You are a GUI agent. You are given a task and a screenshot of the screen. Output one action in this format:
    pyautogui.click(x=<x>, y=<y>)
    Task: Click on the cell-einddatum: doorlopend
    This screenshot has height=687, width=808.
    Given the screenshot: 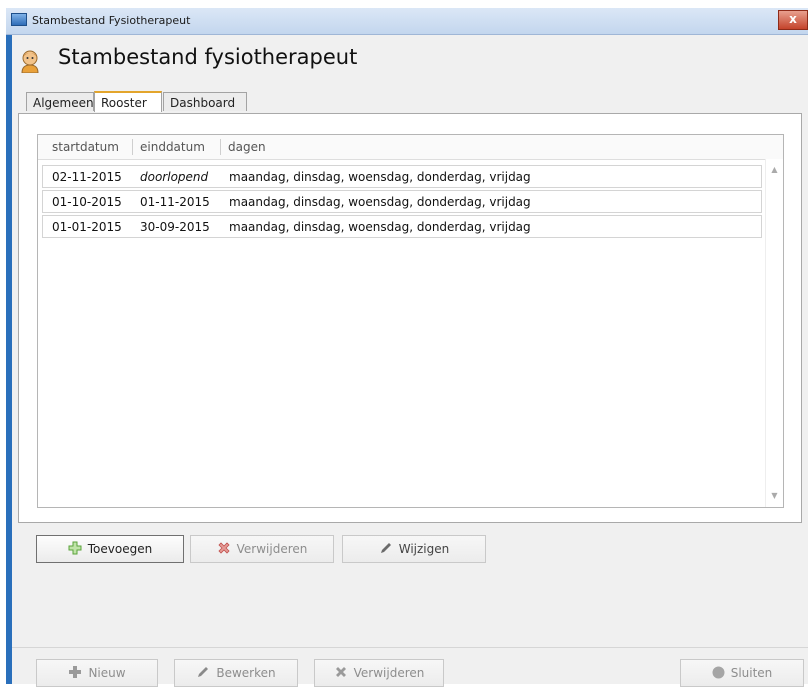 What is the action you would take?
    pyautogui.click(x=174, y=177)
    